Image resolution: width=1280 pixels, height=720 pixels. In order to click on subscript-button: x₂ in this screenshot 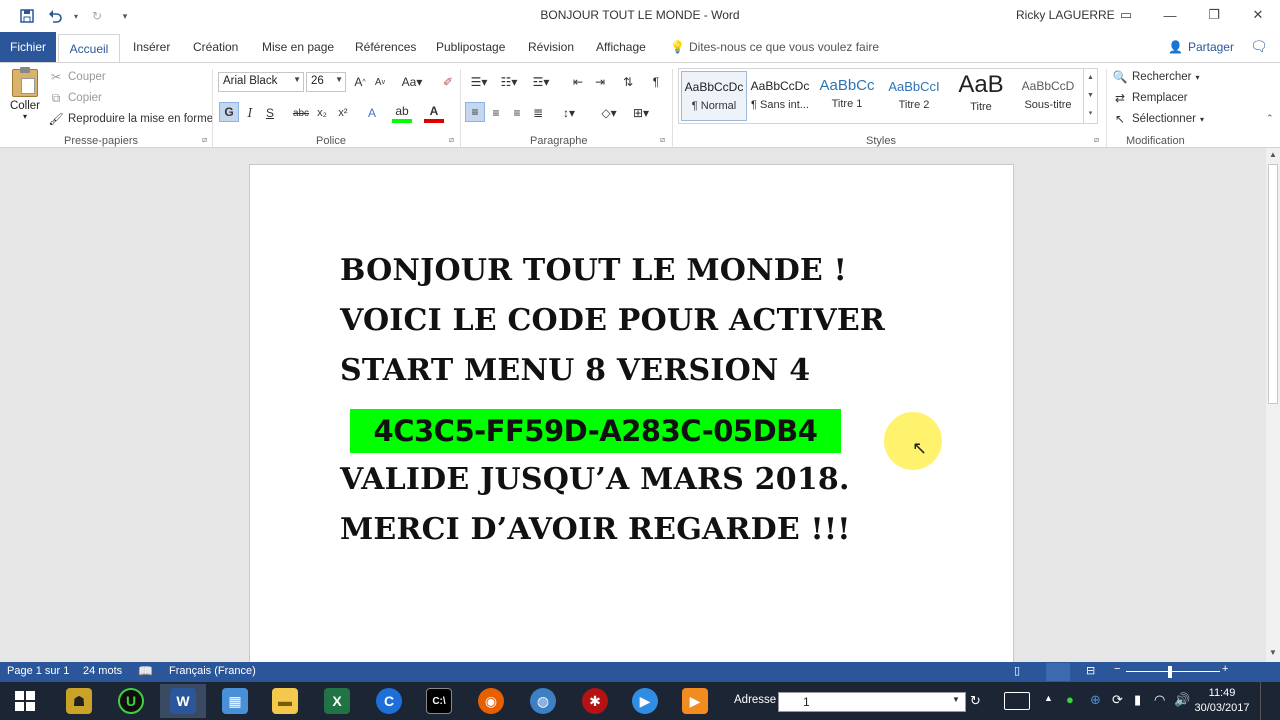, I will do `click(322, 113)`.